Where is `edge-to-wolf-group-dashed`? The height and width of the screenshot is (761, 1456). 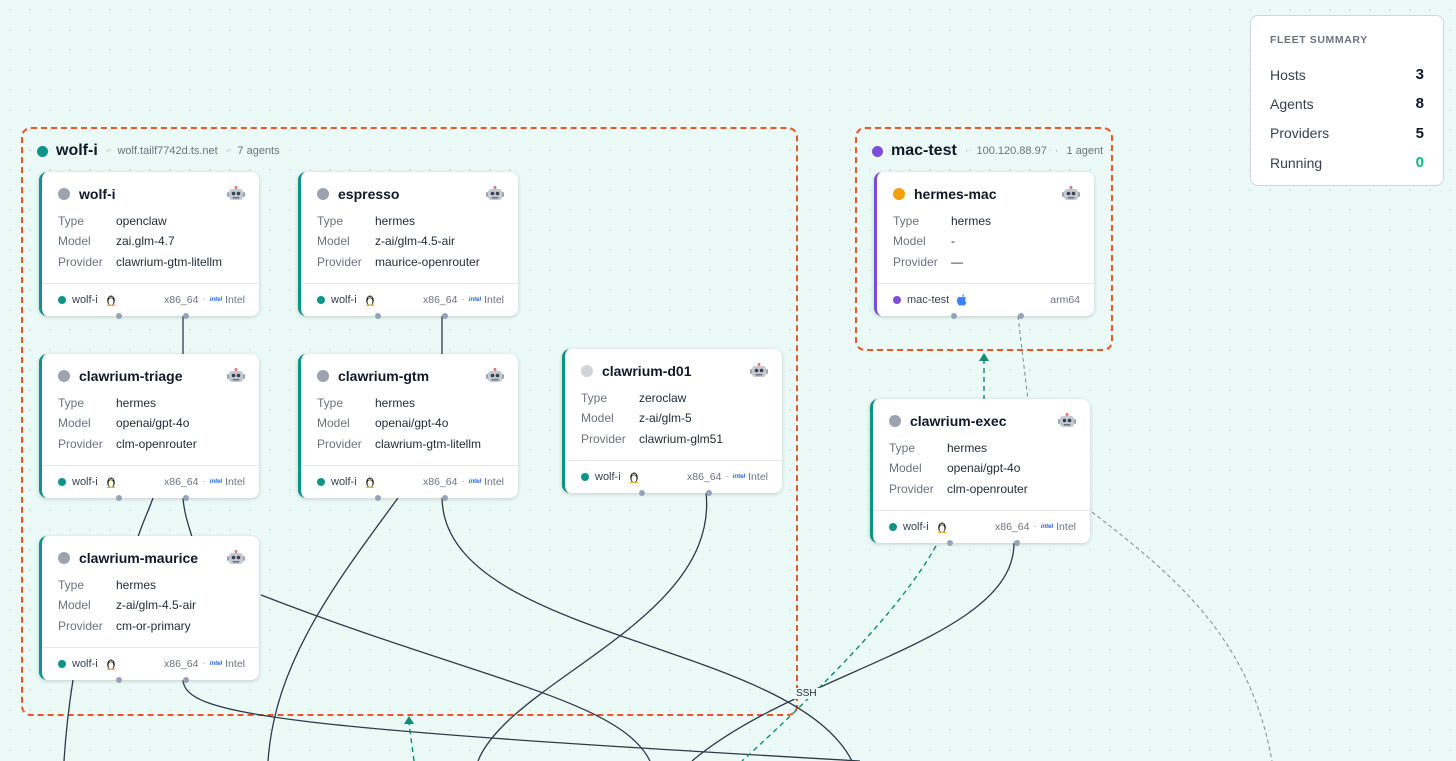 edge-to-wolf-group-dashed is located at coordinates (411, 741).